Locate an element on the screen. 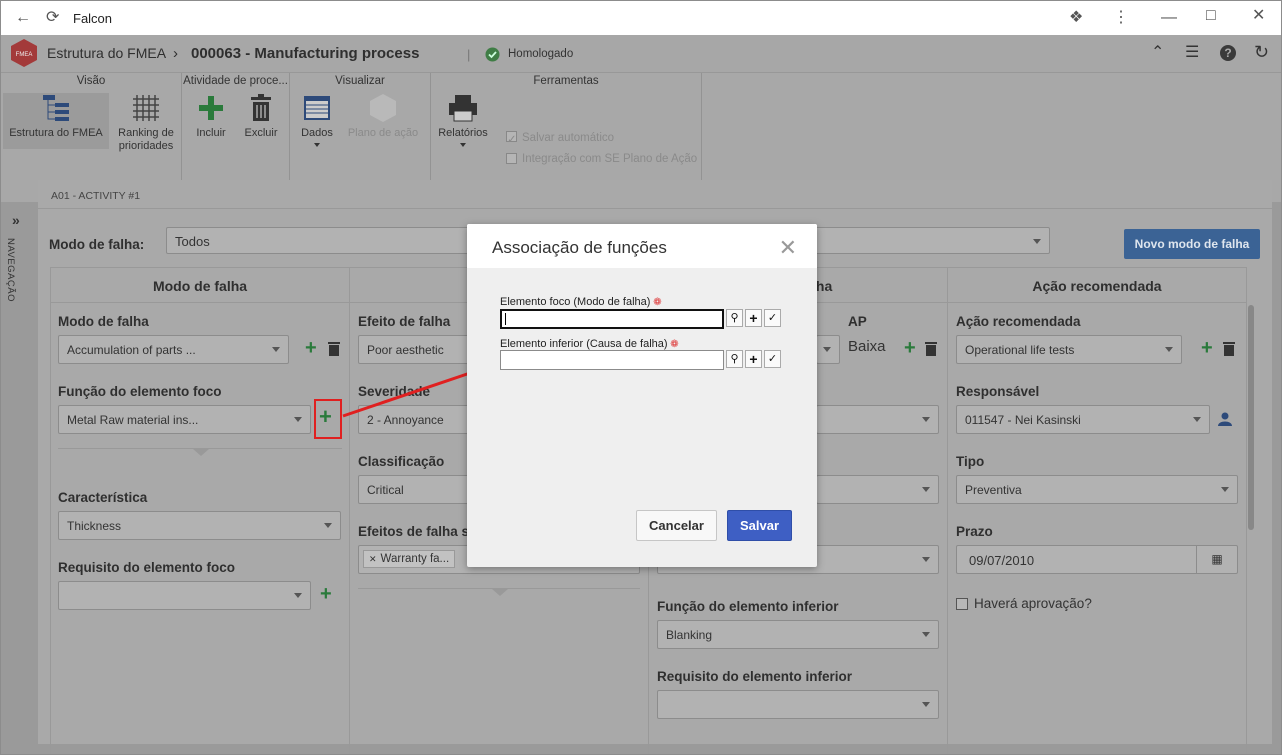 The height and width of the screenshot is (755, 1282). add-causa-icon: + is located at coordinates (910, 348).